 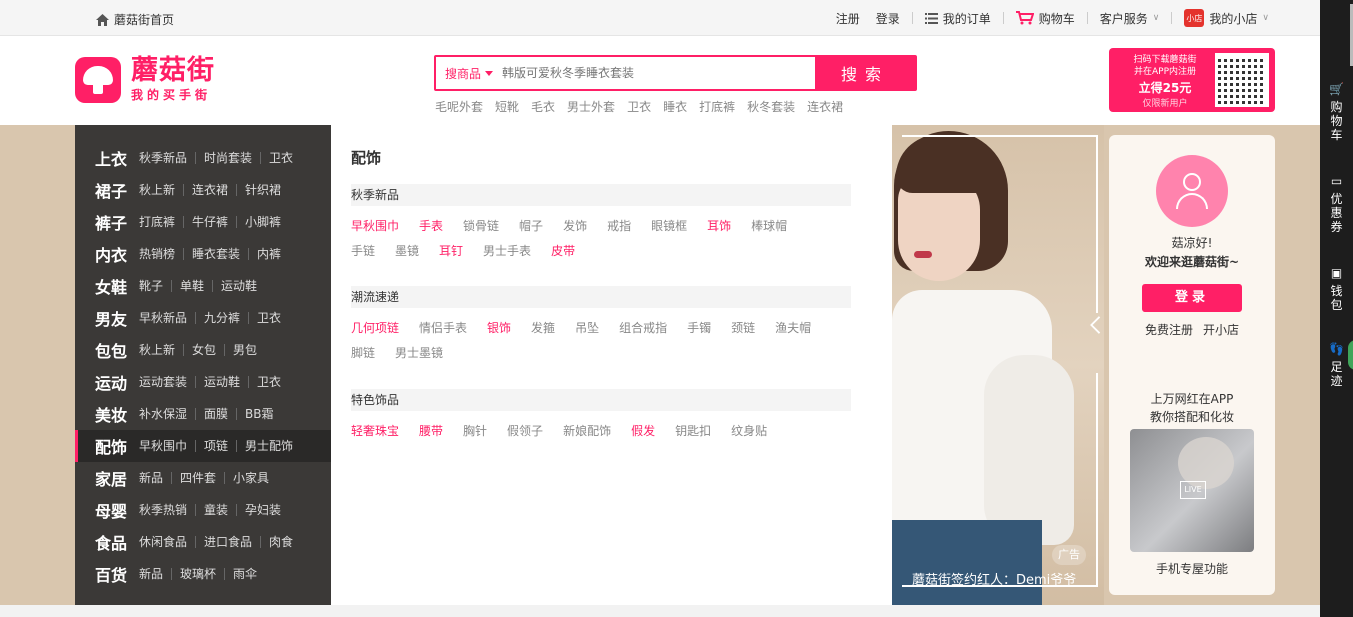 I want to click on flyout-item-link: 耳钉, so click(x=451, y=251).